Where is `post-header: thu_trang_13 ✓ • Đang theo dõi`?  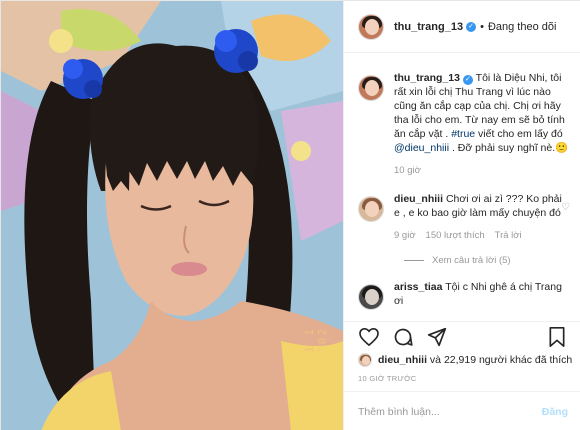
post-header: thu_trang_13 ✓ • Đang theo dõi is located at coordinates (462, 27).